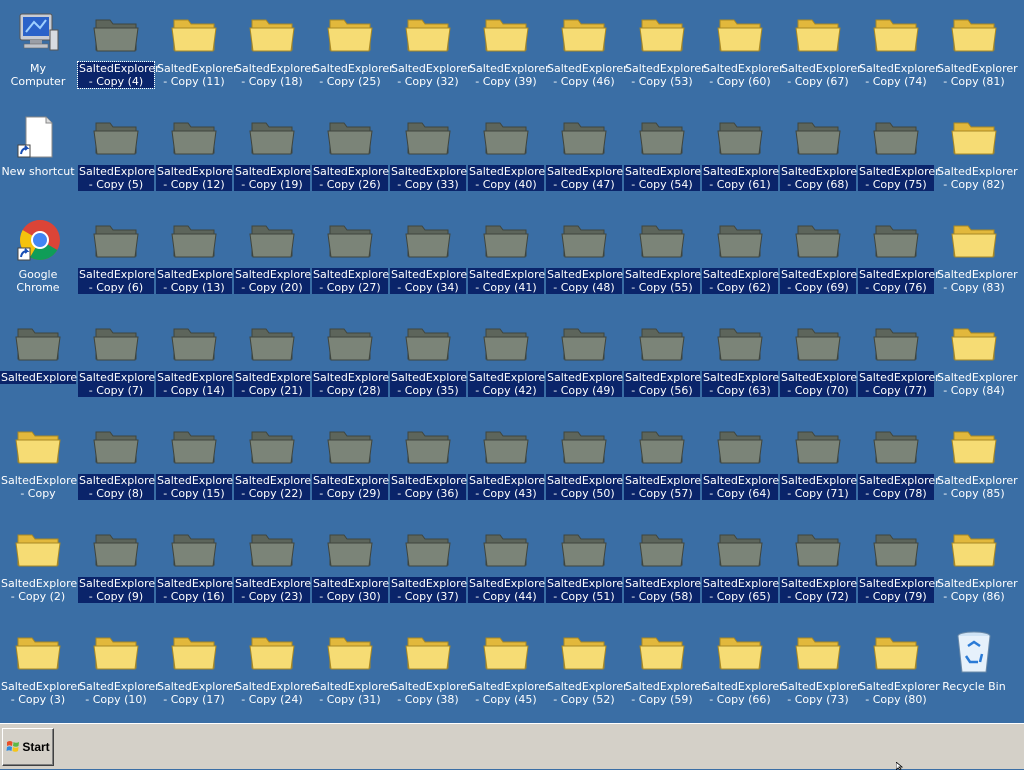 Image resolution: width=1024 pixels, height=770 pixels. What do you see at coordinates (509, 363) in the screenshot?
I see `desktop-folder-icon: SaltedExplorer - Copy (42)` at bounding box center [509, 363].